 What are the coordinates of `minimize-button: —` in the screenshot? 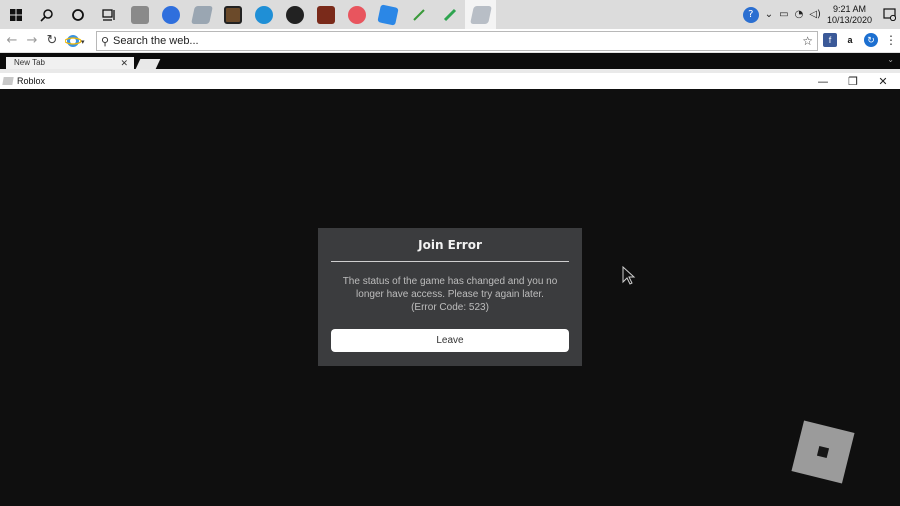 It's located at (823, 81).